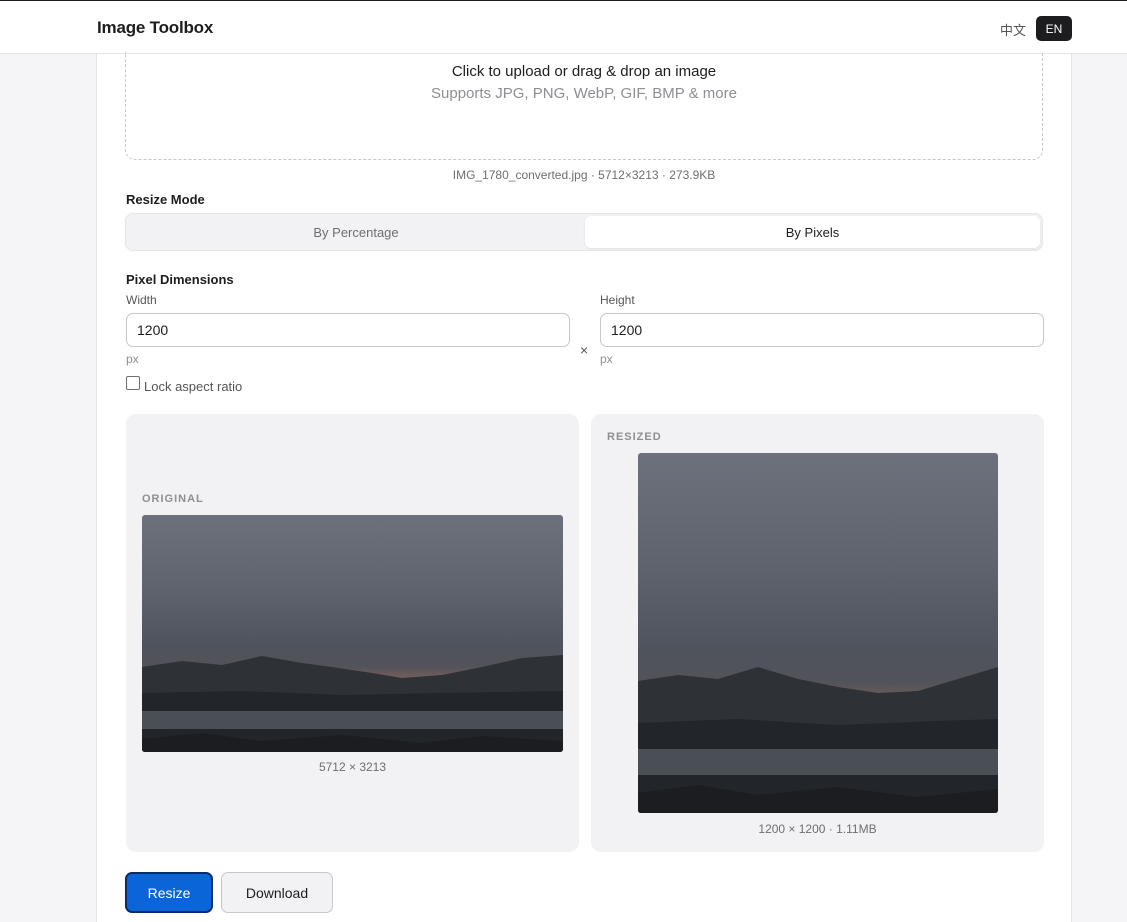 The image size is (1127, 922). What do you see at coordinates (356, 232) in the screenshot?
I see `mode-by-percentage-tab: By Percentage` at bounding box center [356, 232].